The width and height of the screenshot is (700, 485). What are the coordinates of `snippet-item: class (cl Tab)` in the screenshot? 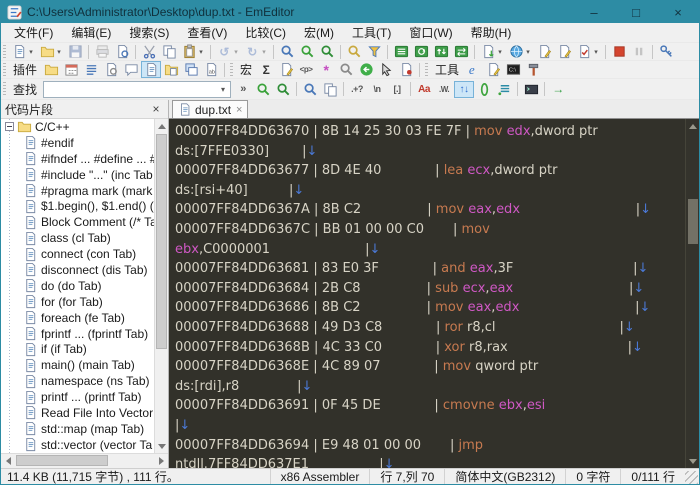 It's located at (77, 238).